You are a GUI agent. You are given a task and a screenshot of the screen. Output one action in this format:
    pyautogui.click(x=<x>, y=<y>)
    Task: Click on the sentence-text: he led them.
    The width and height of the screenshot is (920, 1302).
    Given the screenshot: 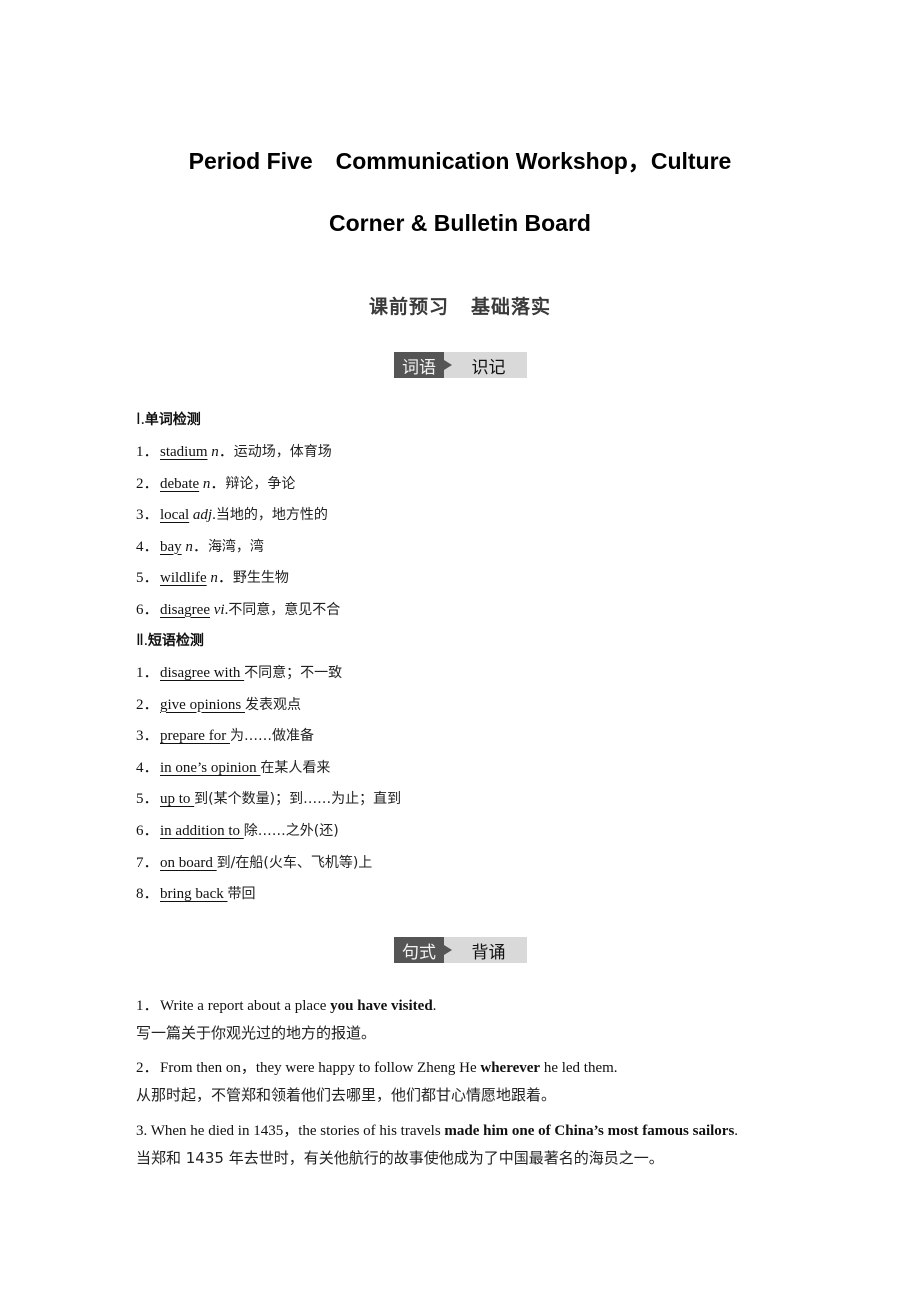 What is the action you would take?
    pyautogui.click(x=579, y=1068)
    